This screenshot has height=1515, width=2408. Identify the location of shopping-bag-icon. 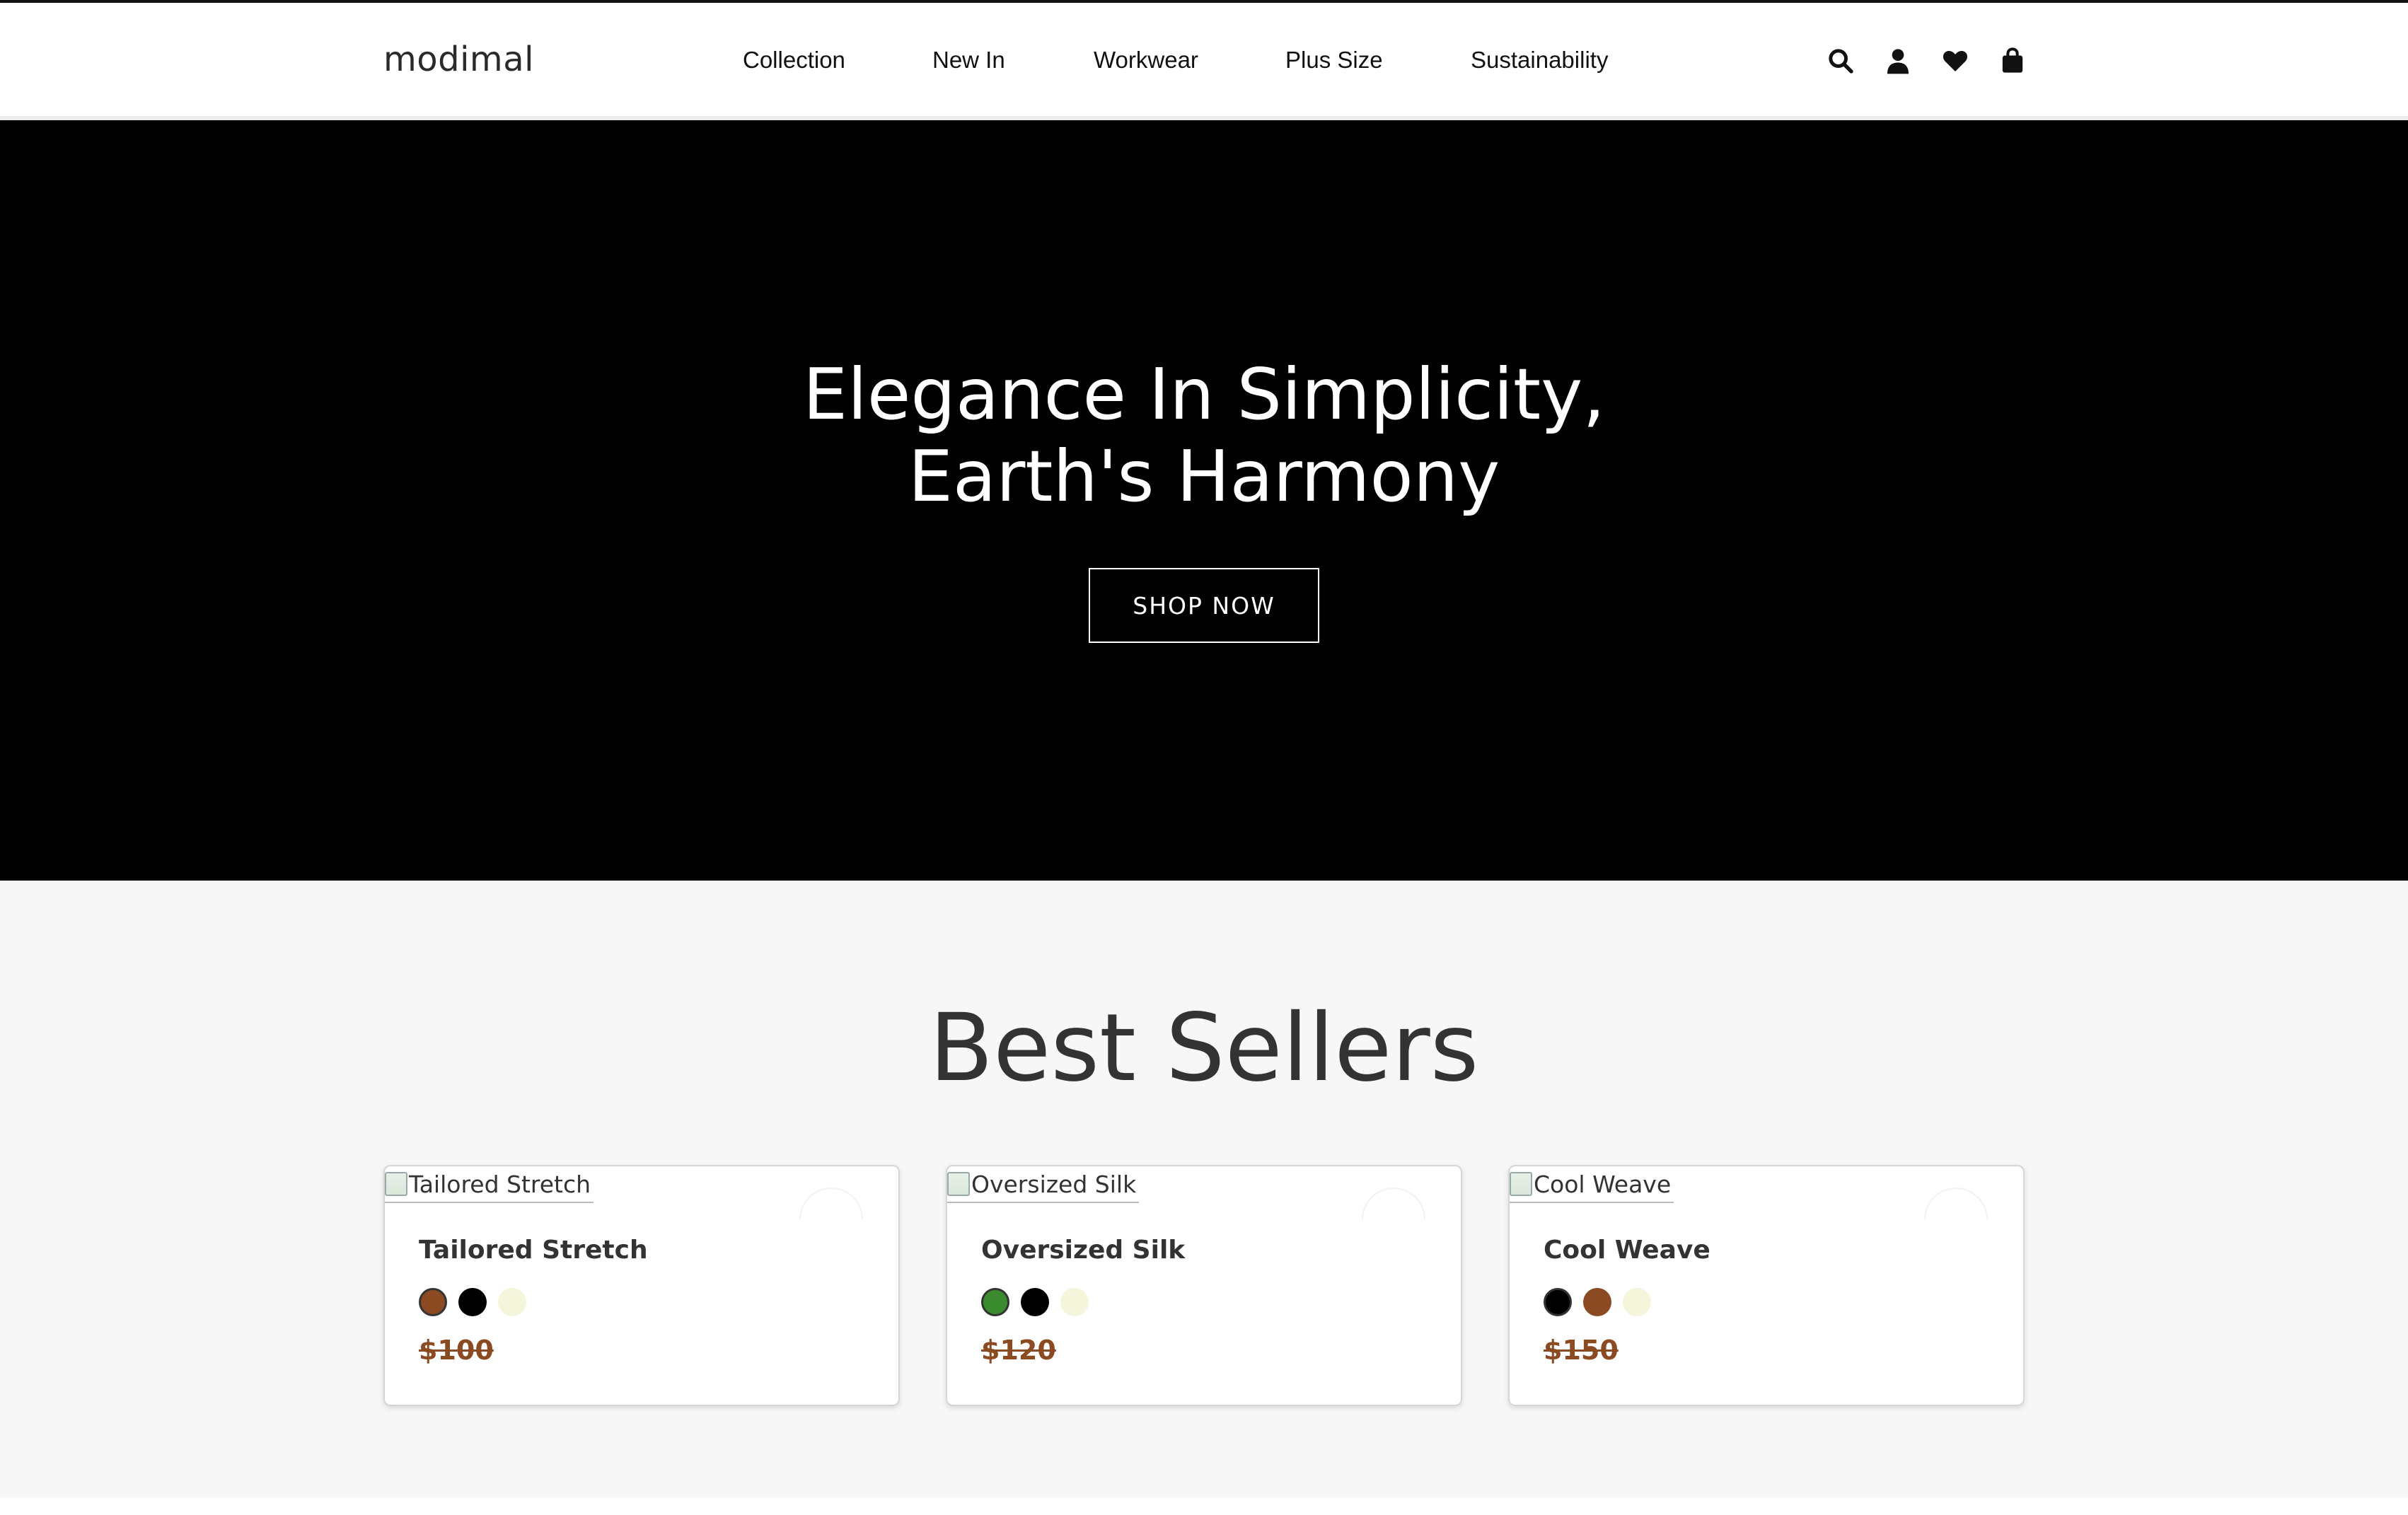
(2012, 61).